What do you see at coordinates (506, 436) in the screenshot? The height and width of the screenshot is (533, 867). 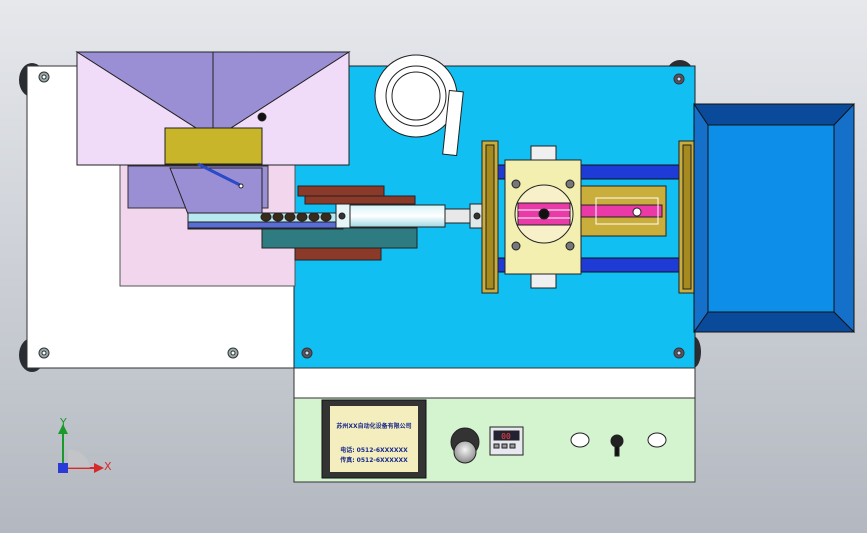 I see `counter-value: 00` at bounding box center [506, 436].